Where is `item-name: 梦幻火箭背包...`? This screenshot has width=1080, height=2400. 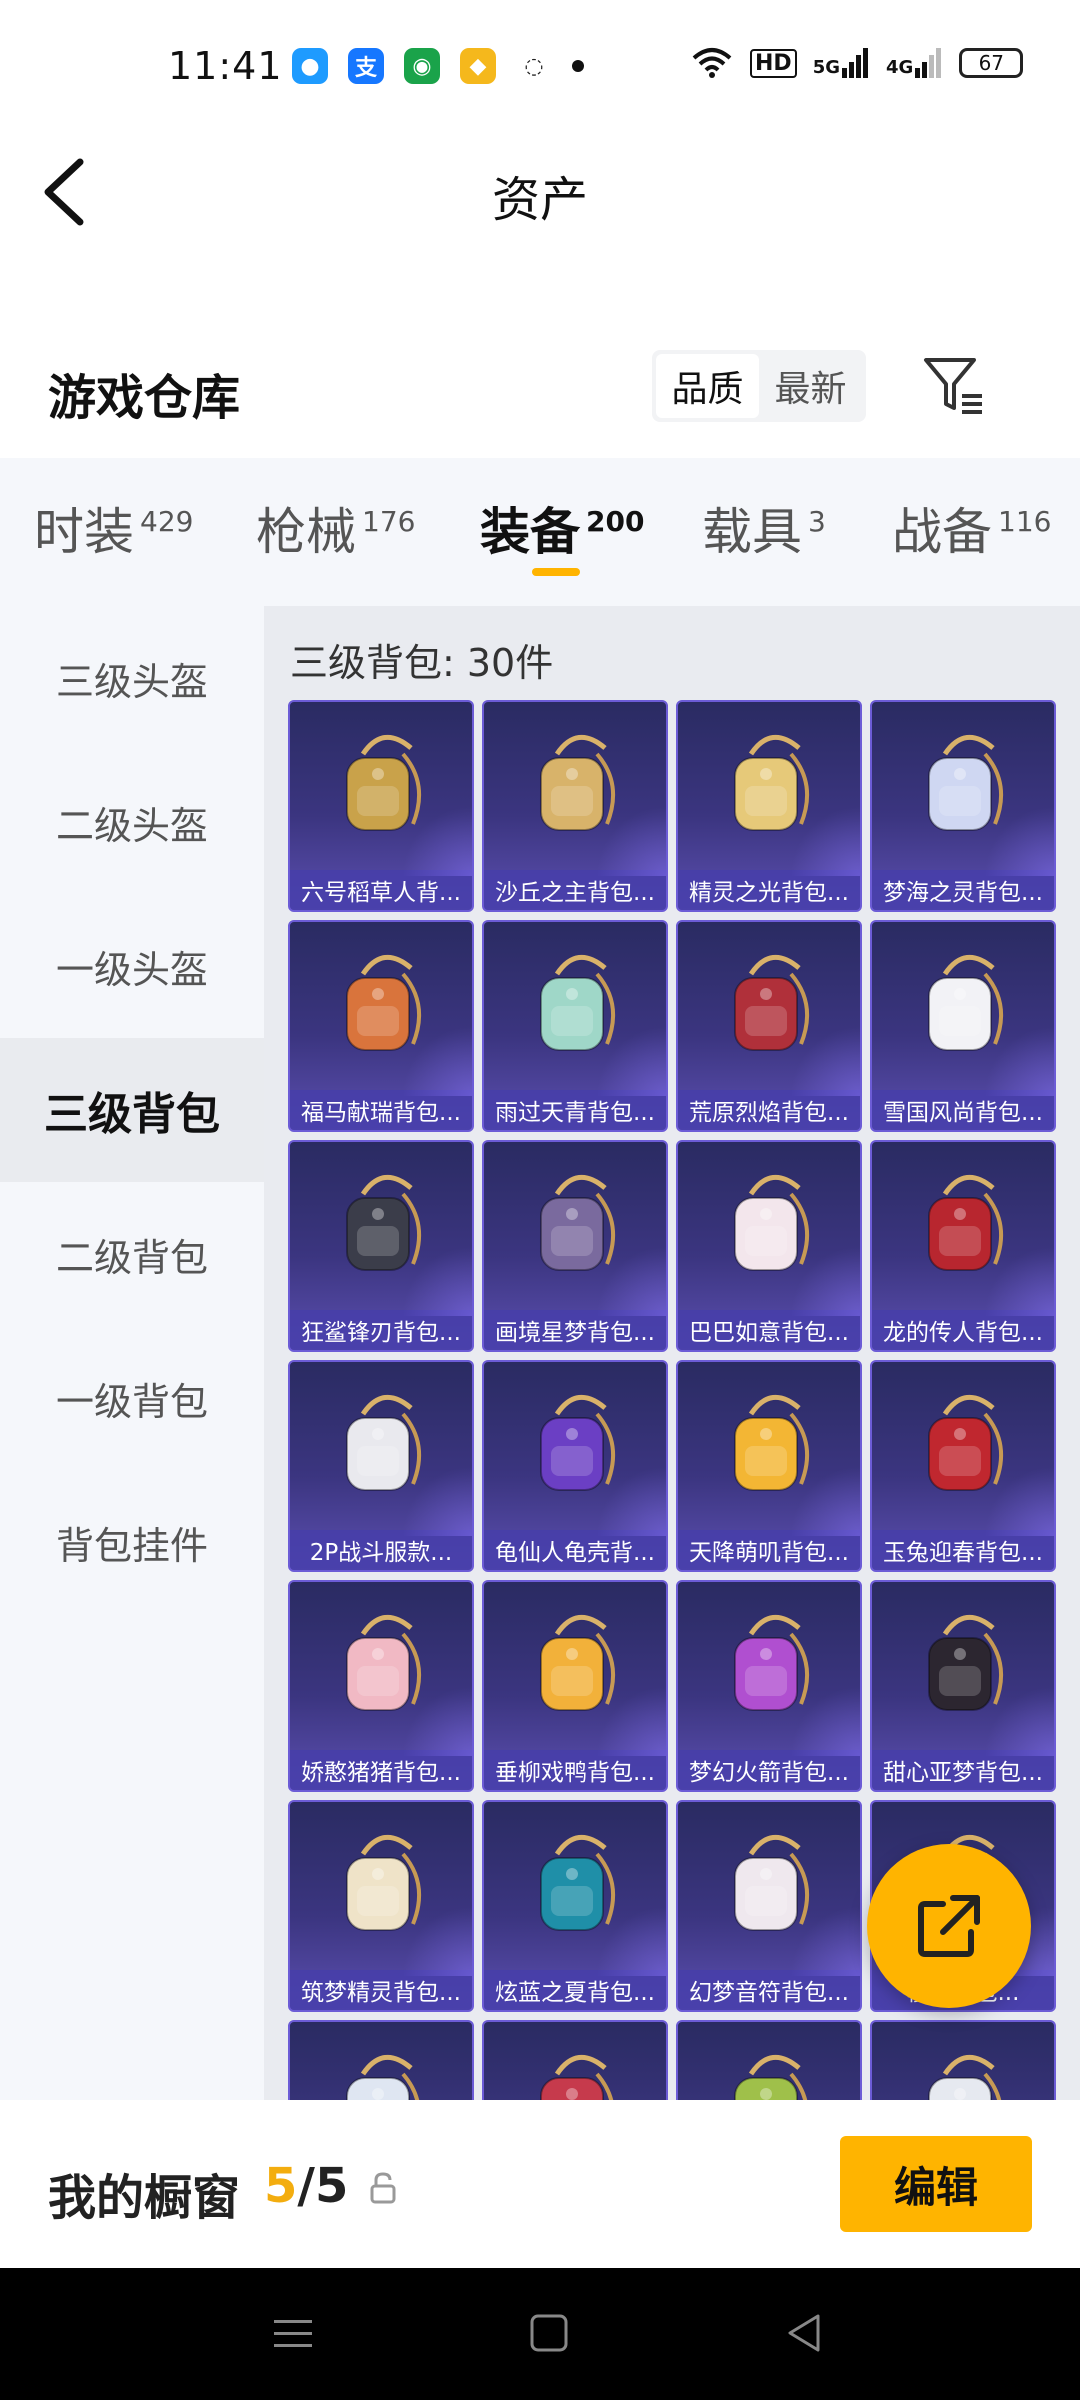 item-name: 梦幻火箭背包... is located at coordinates (769, 1770).